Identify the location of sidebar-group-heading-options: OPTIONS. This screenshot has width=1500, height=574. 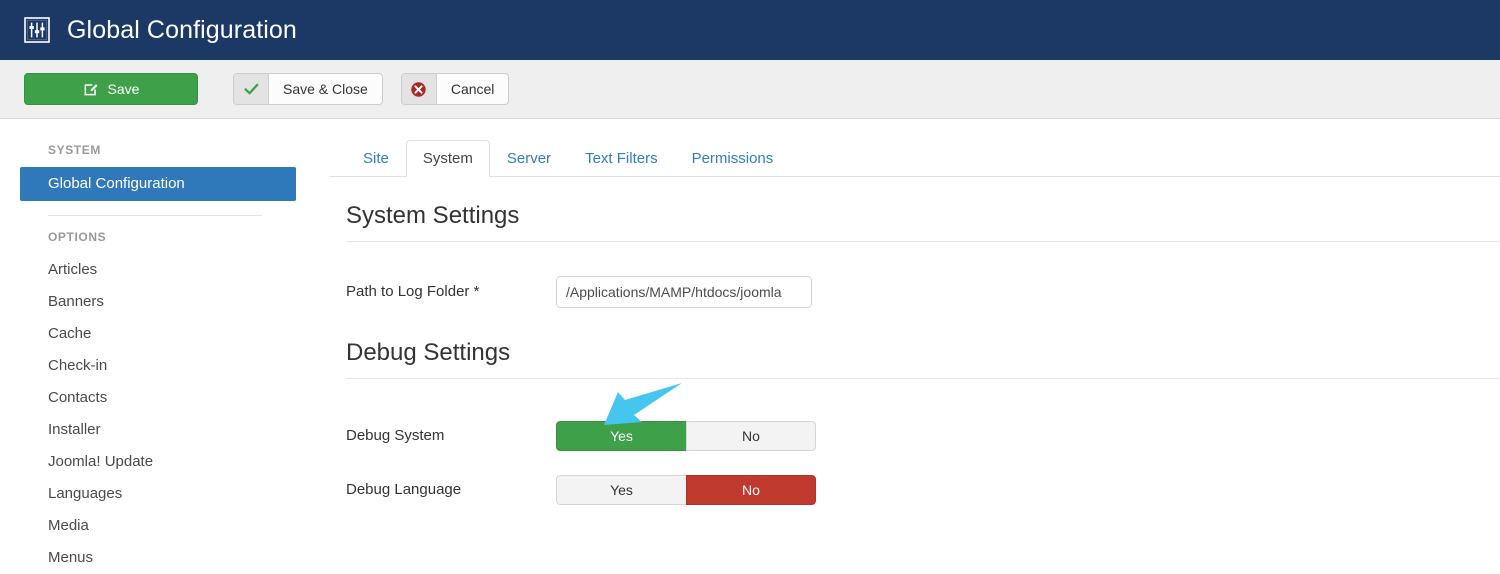
(77, 237).